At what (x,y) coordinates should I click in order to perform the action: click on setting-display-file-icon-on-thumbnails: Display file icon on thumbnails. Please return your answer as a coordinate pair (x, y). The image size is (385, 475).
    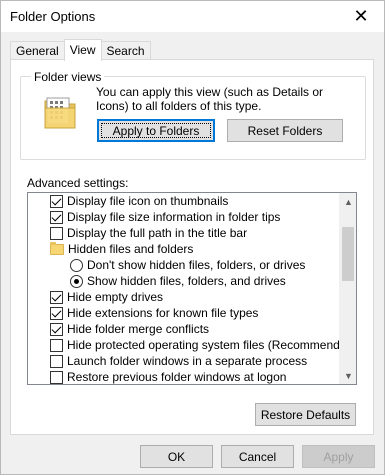
    Looking at the image, I should click on (183, 201).